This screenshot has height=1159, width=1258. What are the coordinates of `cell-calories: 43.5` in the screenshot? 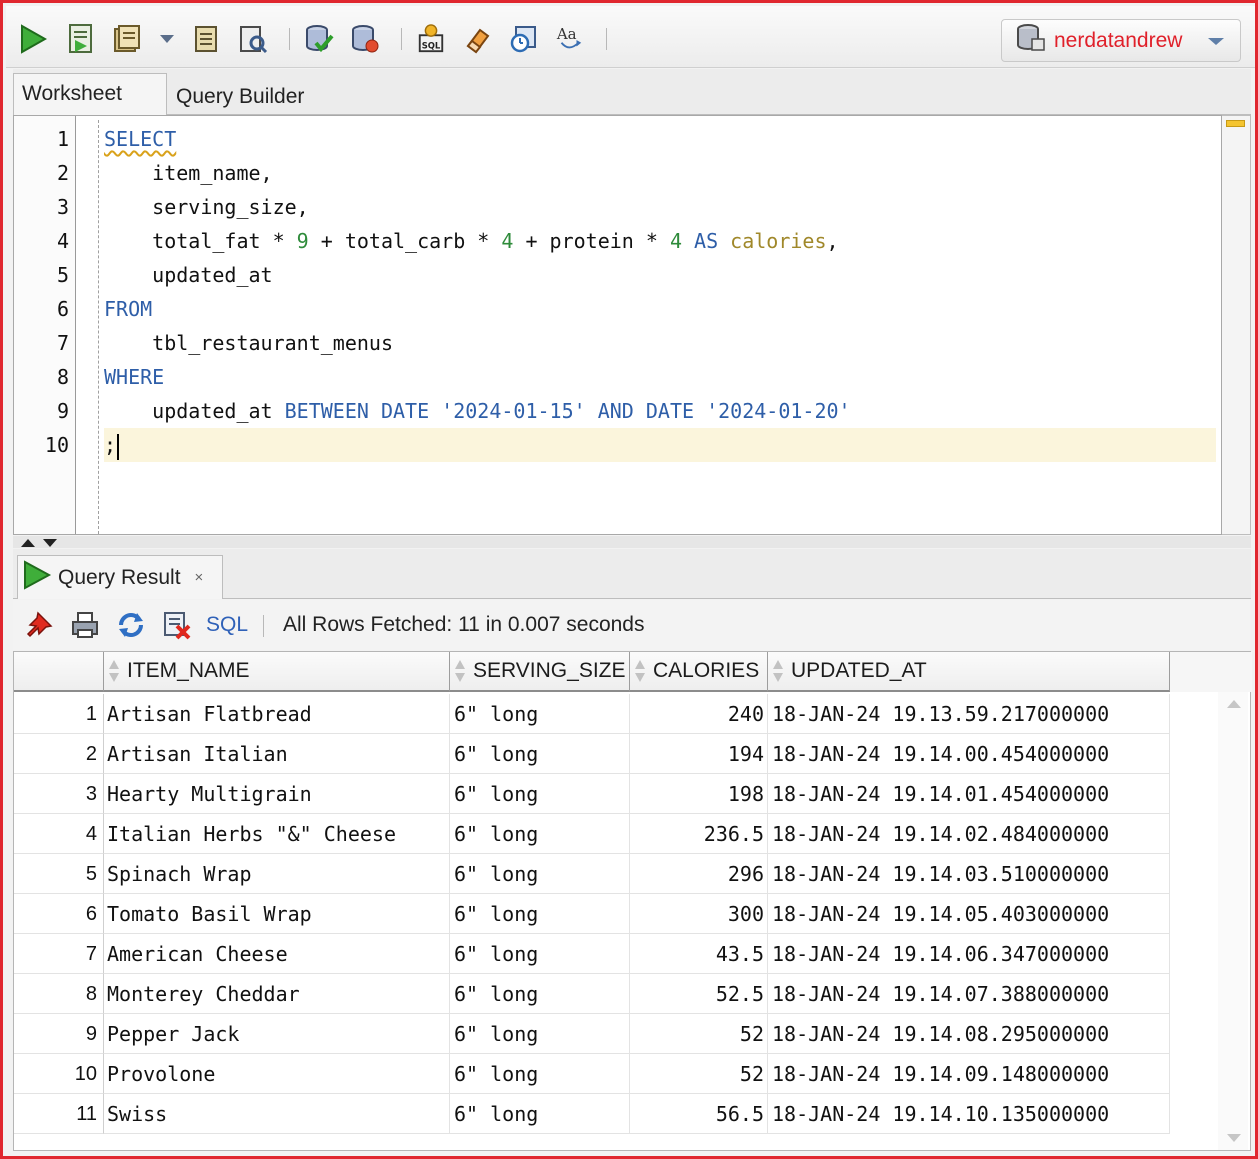 It's located at (699, 954).